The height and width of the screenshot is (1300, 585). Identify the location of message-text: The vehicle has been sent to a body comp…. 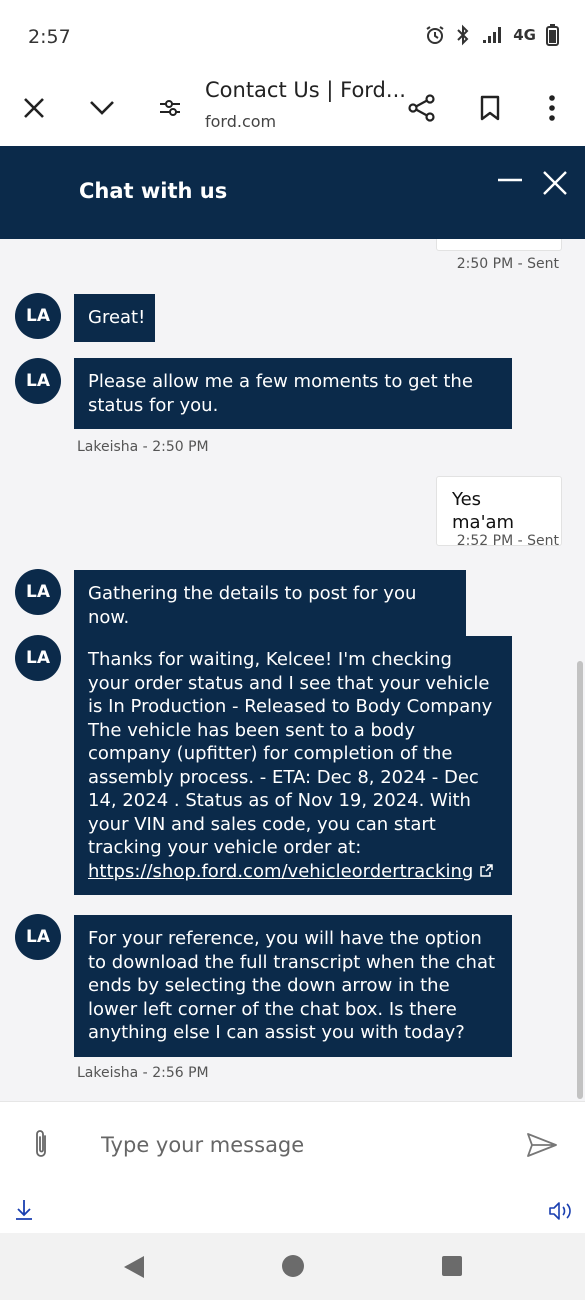
(283, 789).